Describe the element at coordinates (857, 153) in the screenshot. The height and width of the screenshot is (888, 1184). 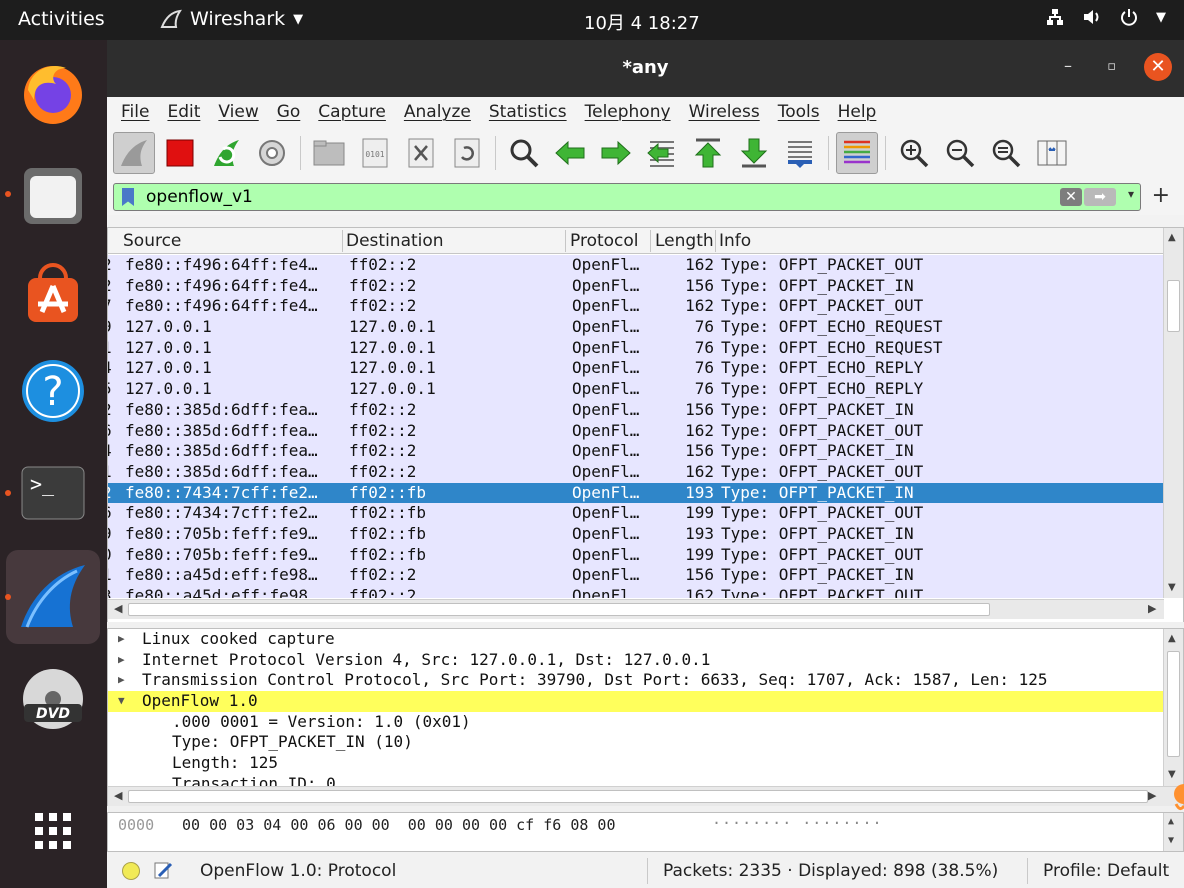
I see `colorize-button` at that location.